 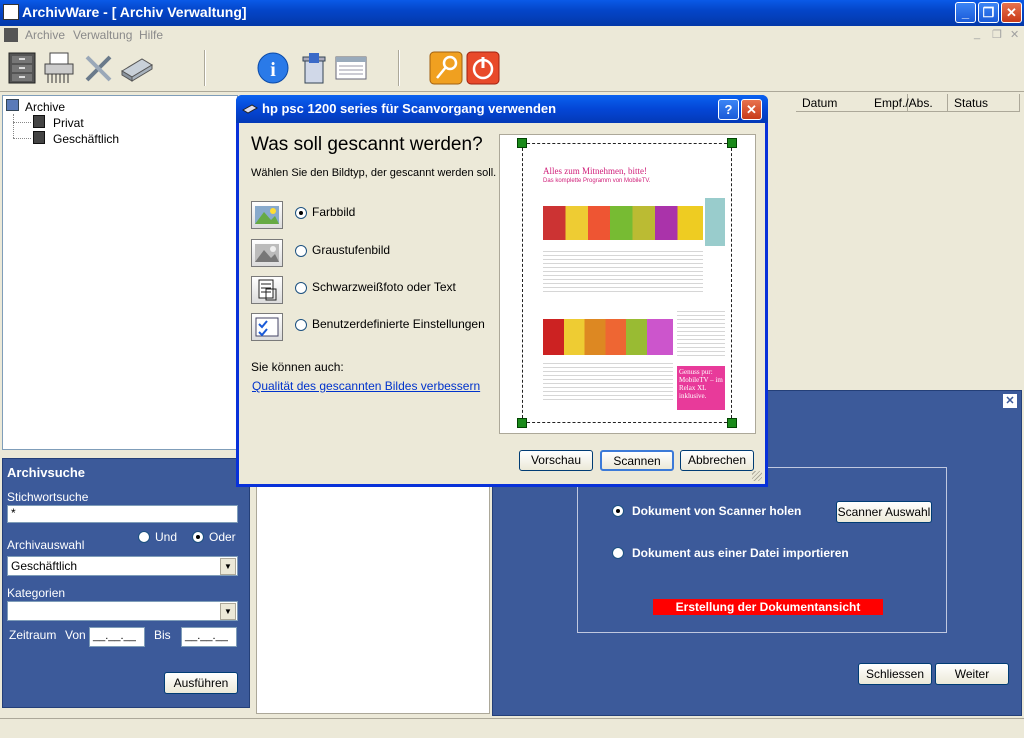 What do you see at coordinates (751, 109) in the screenshot?
I see `dialog-close-button: ✕` at bounding box center [751, 109].